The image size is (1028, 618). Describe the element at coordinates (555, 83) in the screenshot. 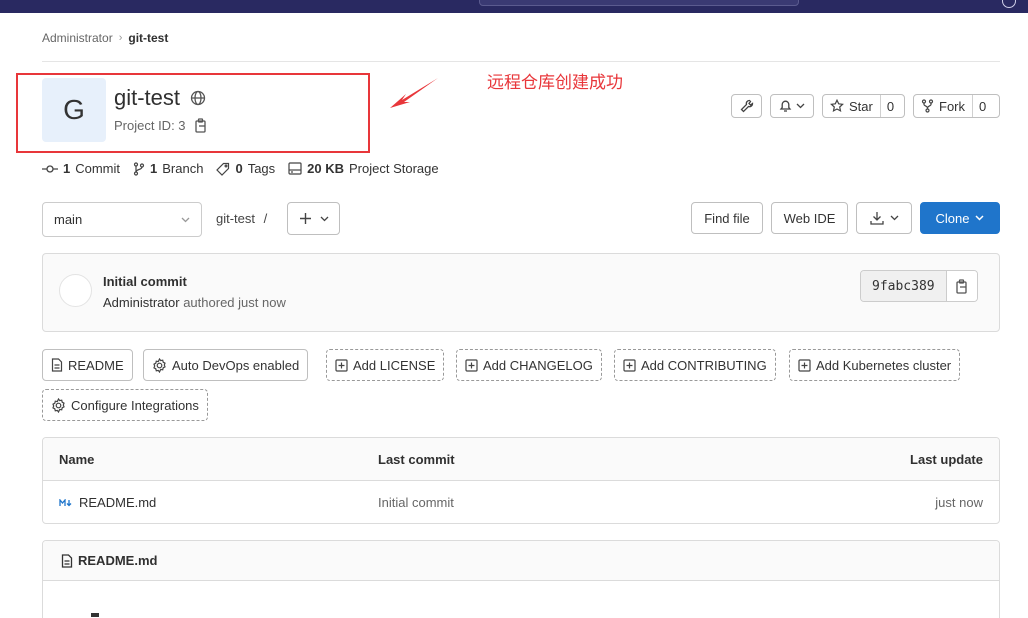

I see `annotation-text: 远程仓库创建成功` at that location.